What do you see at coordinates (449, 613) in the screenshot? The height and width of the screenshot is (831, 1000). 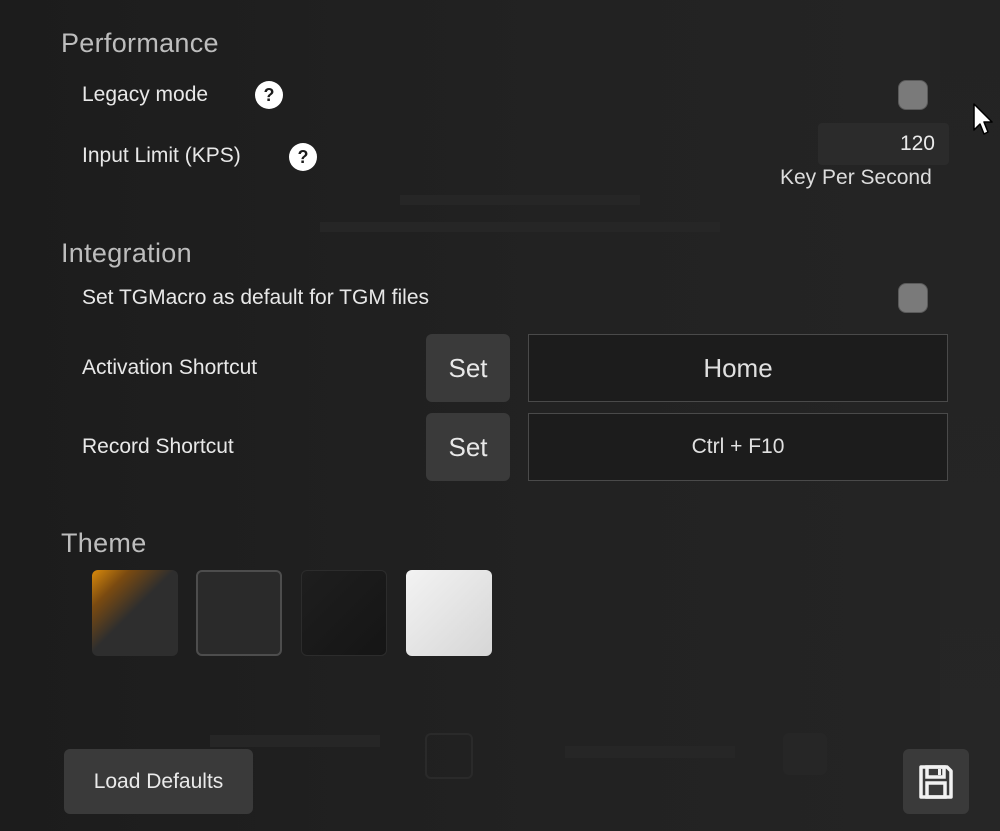 I see `theme-swatch-light` at bounding box center [449, 613].